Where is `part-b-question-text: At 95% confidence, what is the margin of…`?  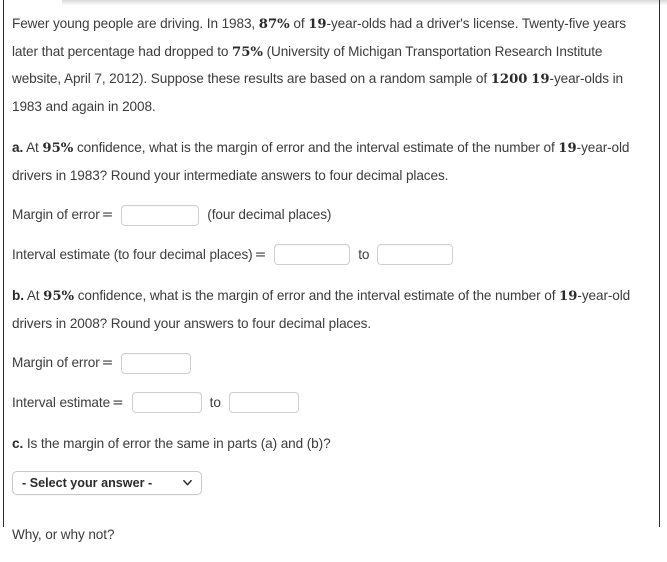
part-b-question-text: At 95% confidence, what is the margin of… is located at coordinates (321, 309).